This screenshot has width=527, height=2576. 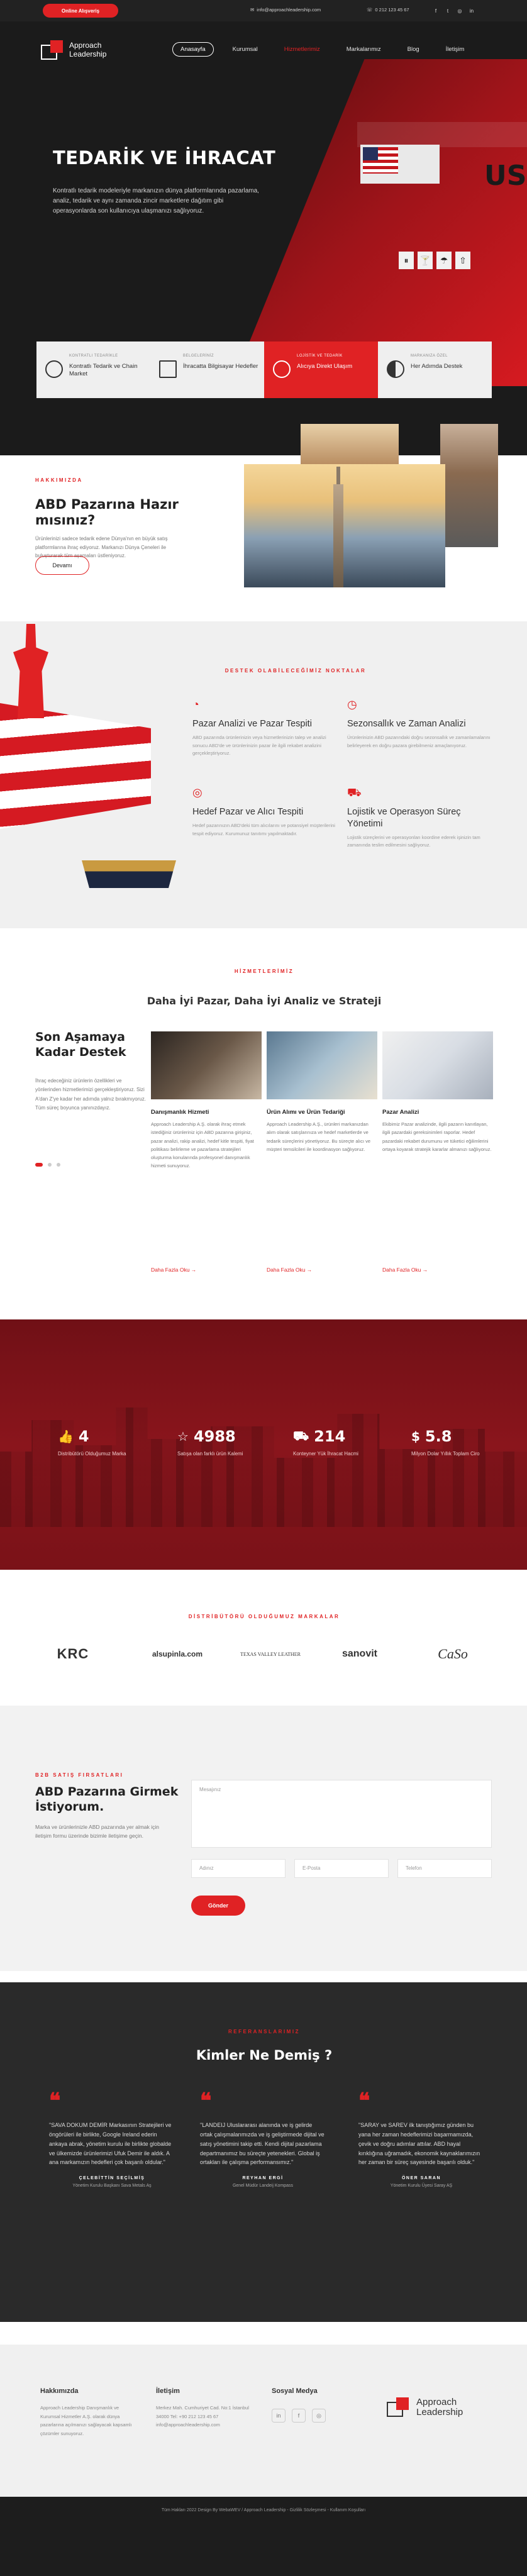 What do you see at coordinates (252, 10) in the screenshot?
I see `mail-icon: ✉` at bounding box center [252, 10].